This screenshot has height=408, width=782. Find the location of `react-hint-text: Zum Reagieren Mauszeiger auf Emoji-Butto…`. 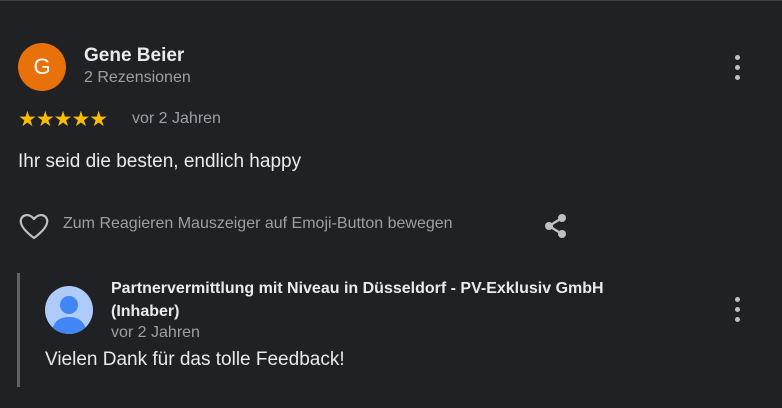

react-hint-text: Zum Reagieren Mauszeiger auf Emoji-Butto… is located at coordinates (258, 223).